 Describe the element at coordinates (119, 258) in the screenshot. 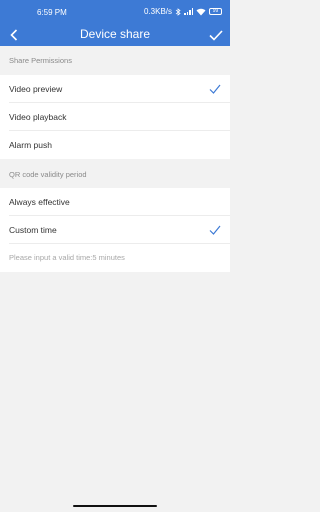

I see `custom-time-hint: Please input a valid time:5 minutes` at that location.